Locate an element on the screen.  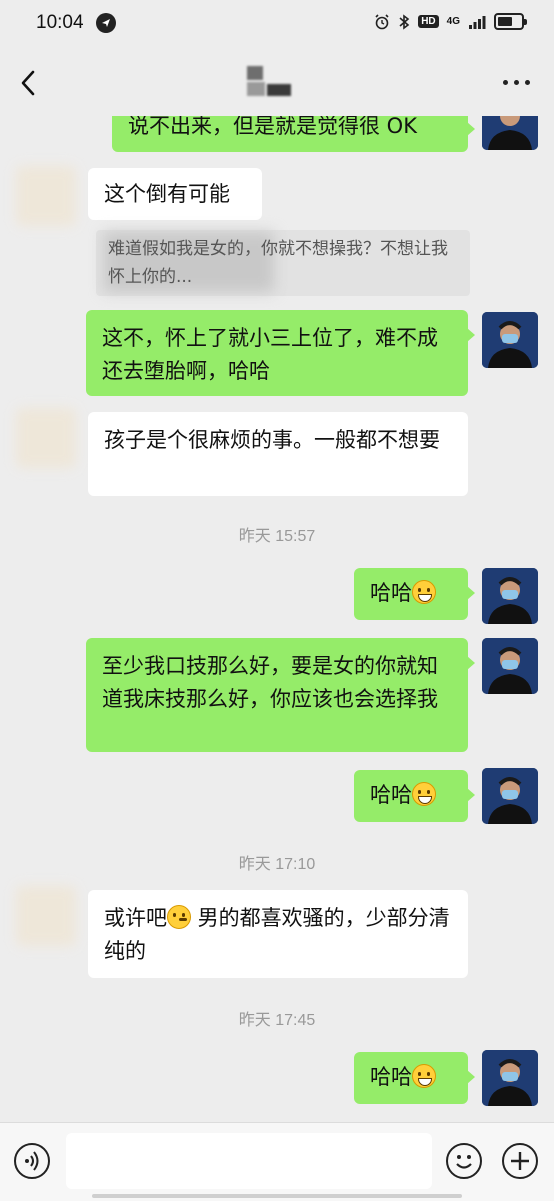
timestamp: 昨天 17:10 is located at coordinates (277, 864).